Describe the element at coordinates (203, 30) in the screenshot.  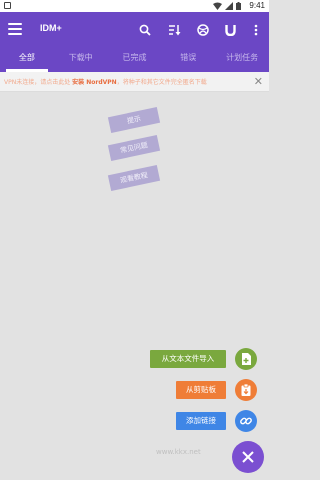
I see `globe-icon` at that location.